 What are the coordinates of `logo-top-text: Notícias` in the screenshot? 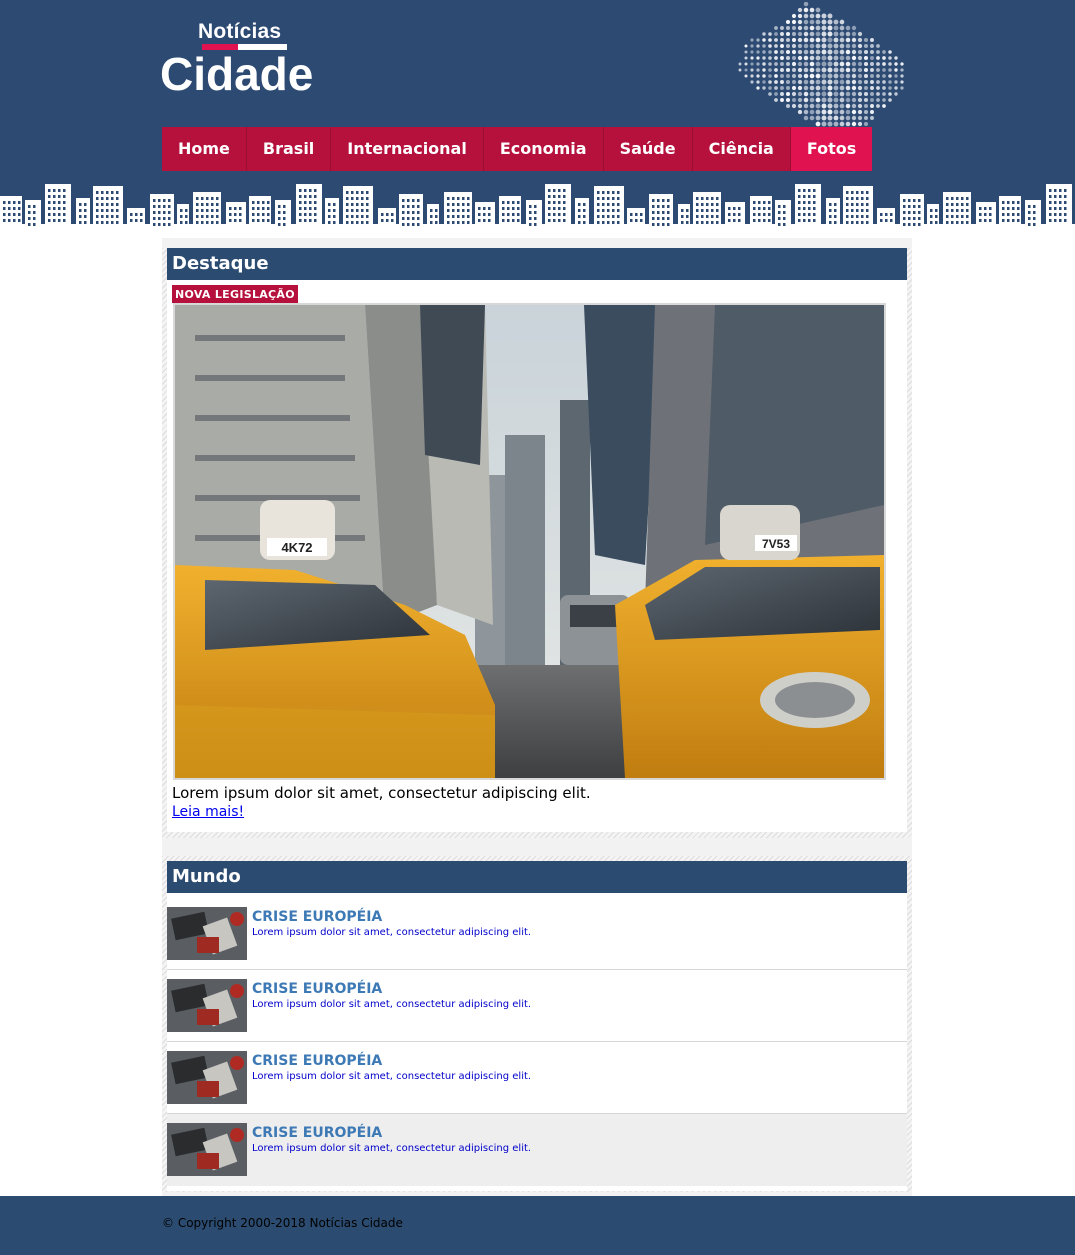 It's located at (239, 32).